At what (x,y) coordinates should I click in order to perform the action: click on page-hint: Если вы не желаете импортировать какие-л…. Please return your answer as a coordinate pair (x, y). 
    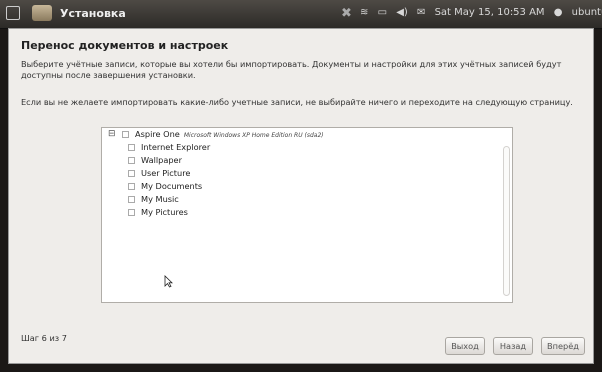
    Looking at the image, I should click on (297, 102).